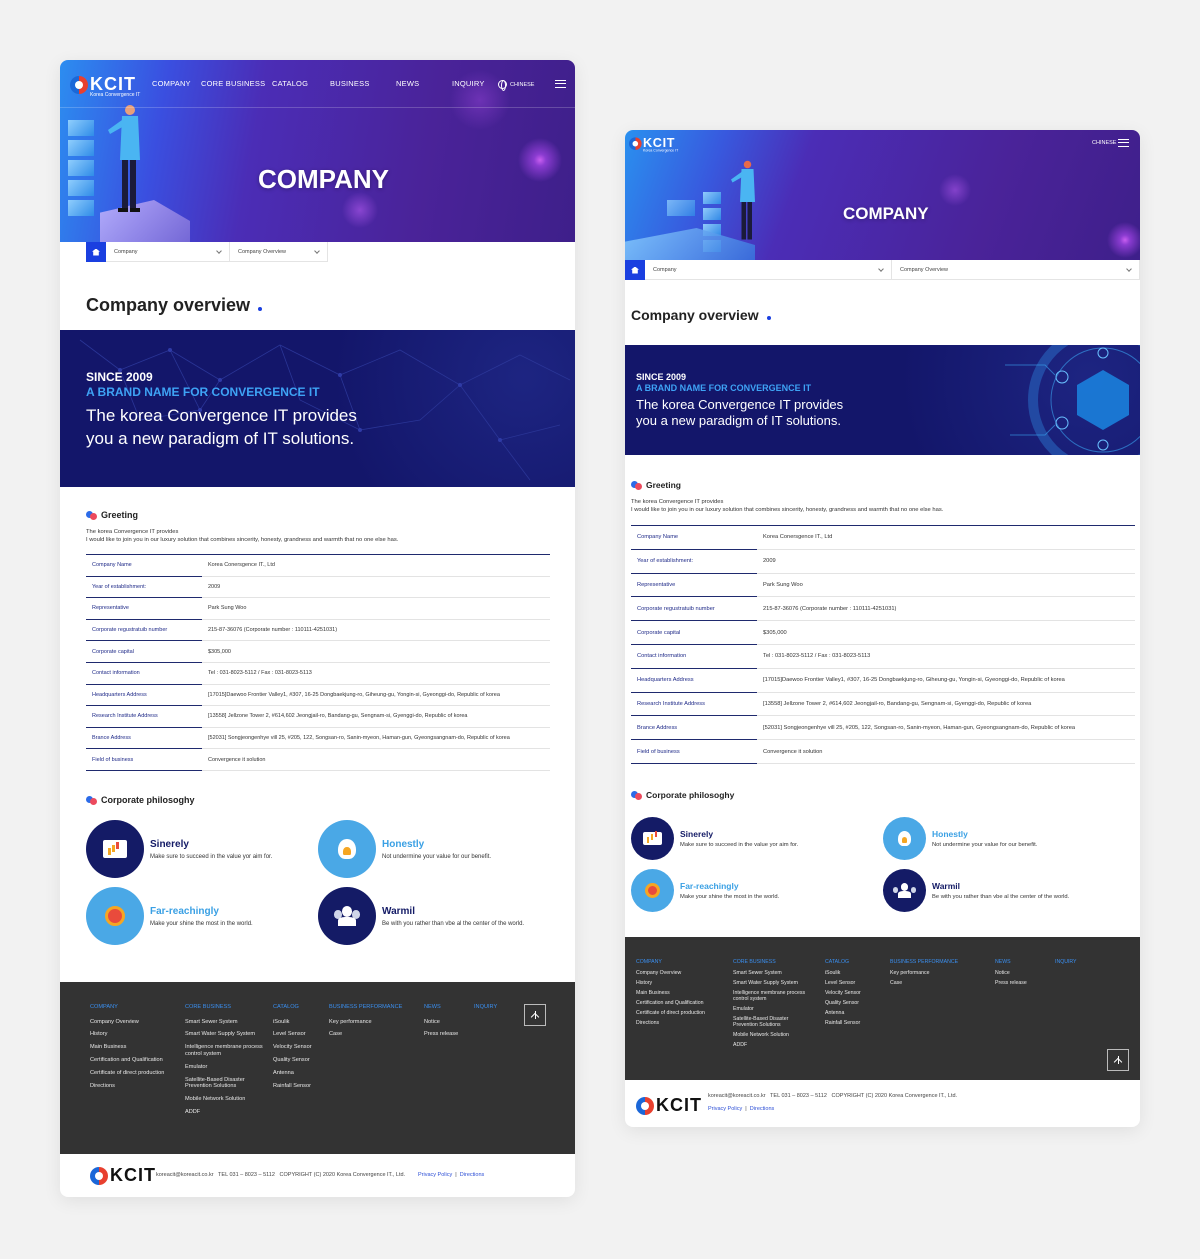 Image resolution: width=1200 pixels, height=1259 pixels. What do you see at coordinates (883, 585) in the screenshot?
I see `info-row: Representative Park Sung Woo` at bounding box center [883, 585].